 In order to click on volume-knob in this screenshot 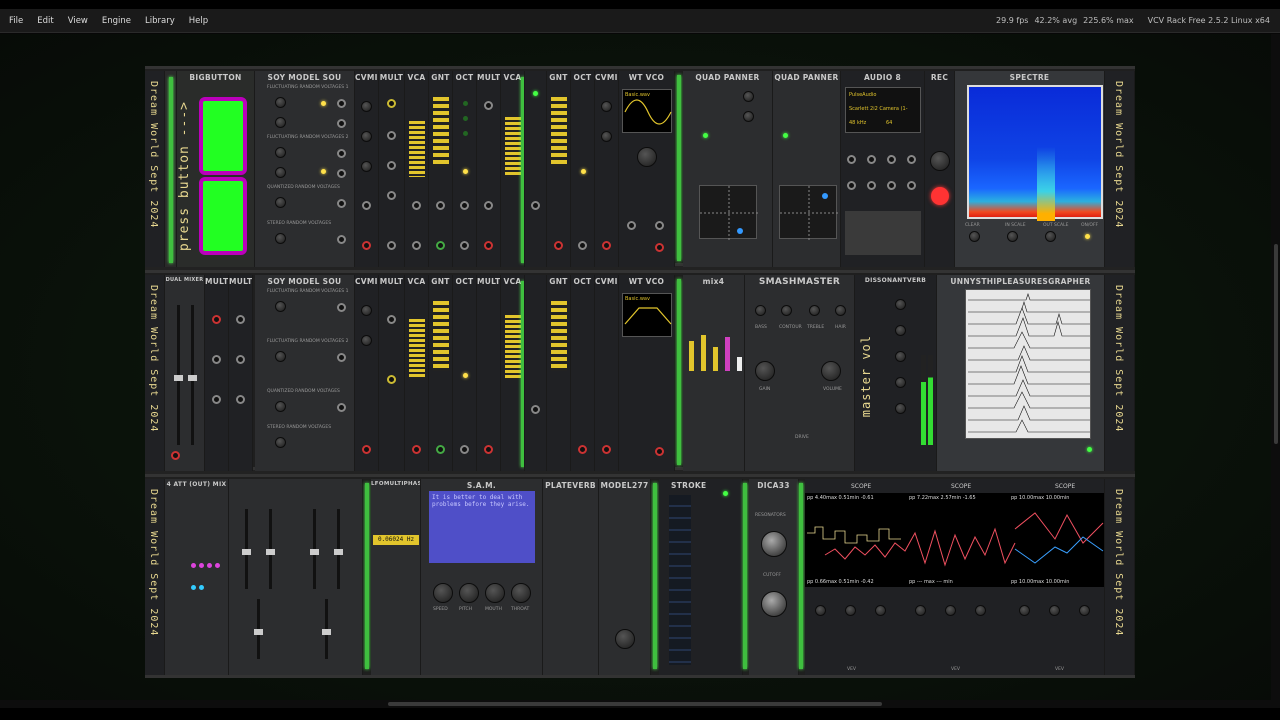, I will do `click(831, 371)`.